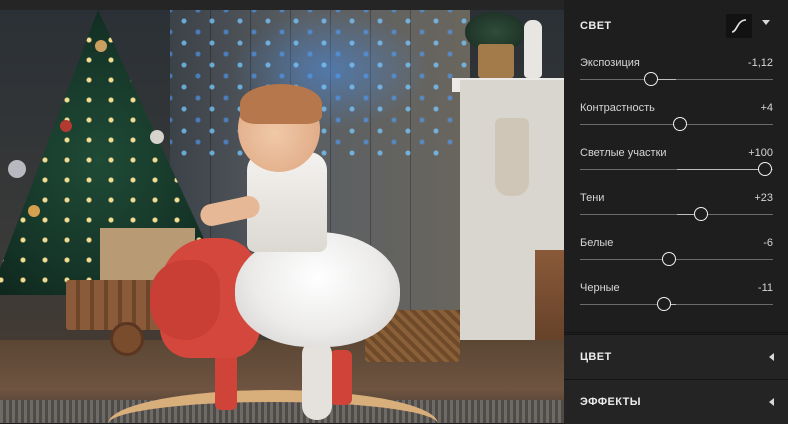 Image resolution: width=788 pixels, height=424 pixels. Describe the element at coordinates (496, 61) in the screenshot. I see `plant-pot` at that location.